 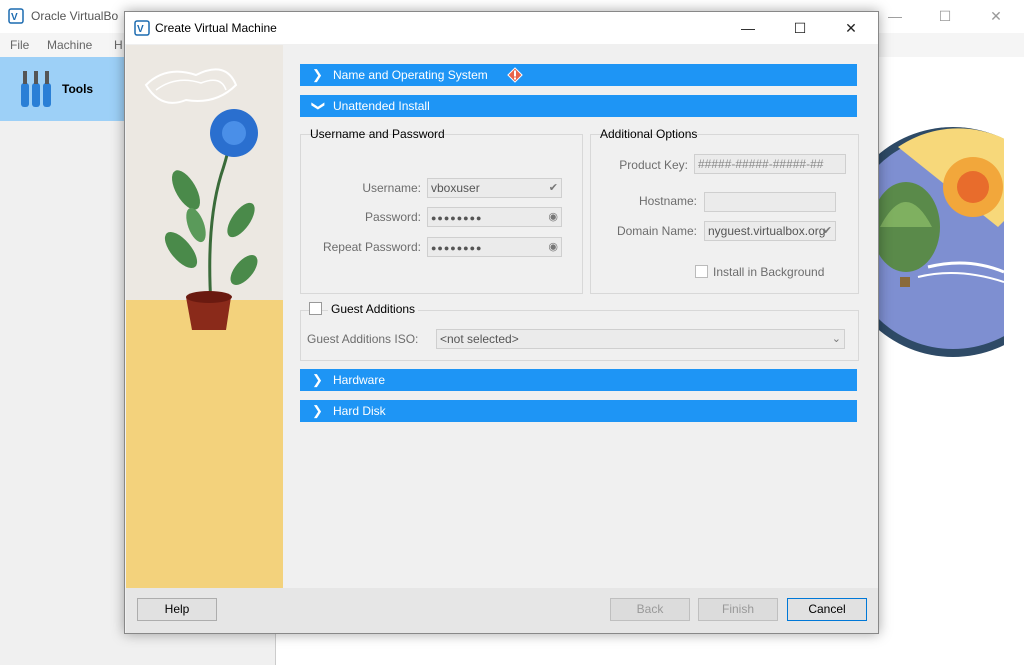 What do you see at coordinates (392, 217) in the screenshot?
I see `password-label: Password:` at bounding box center [392, 217].